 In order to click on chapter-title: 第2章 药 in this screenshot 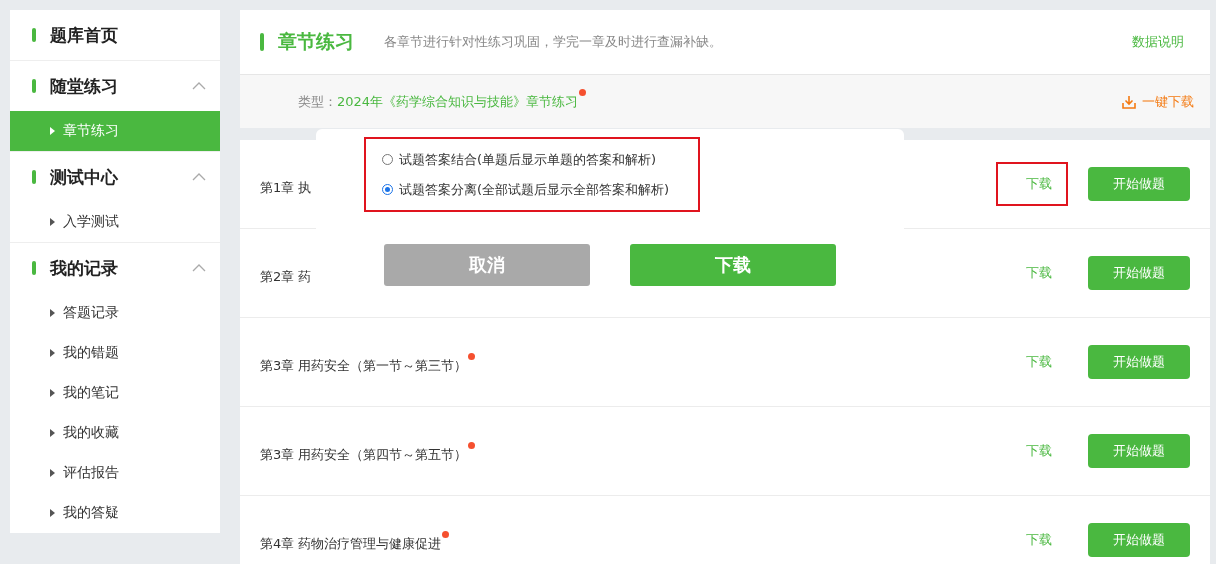, I will do `click(286, 277)`.